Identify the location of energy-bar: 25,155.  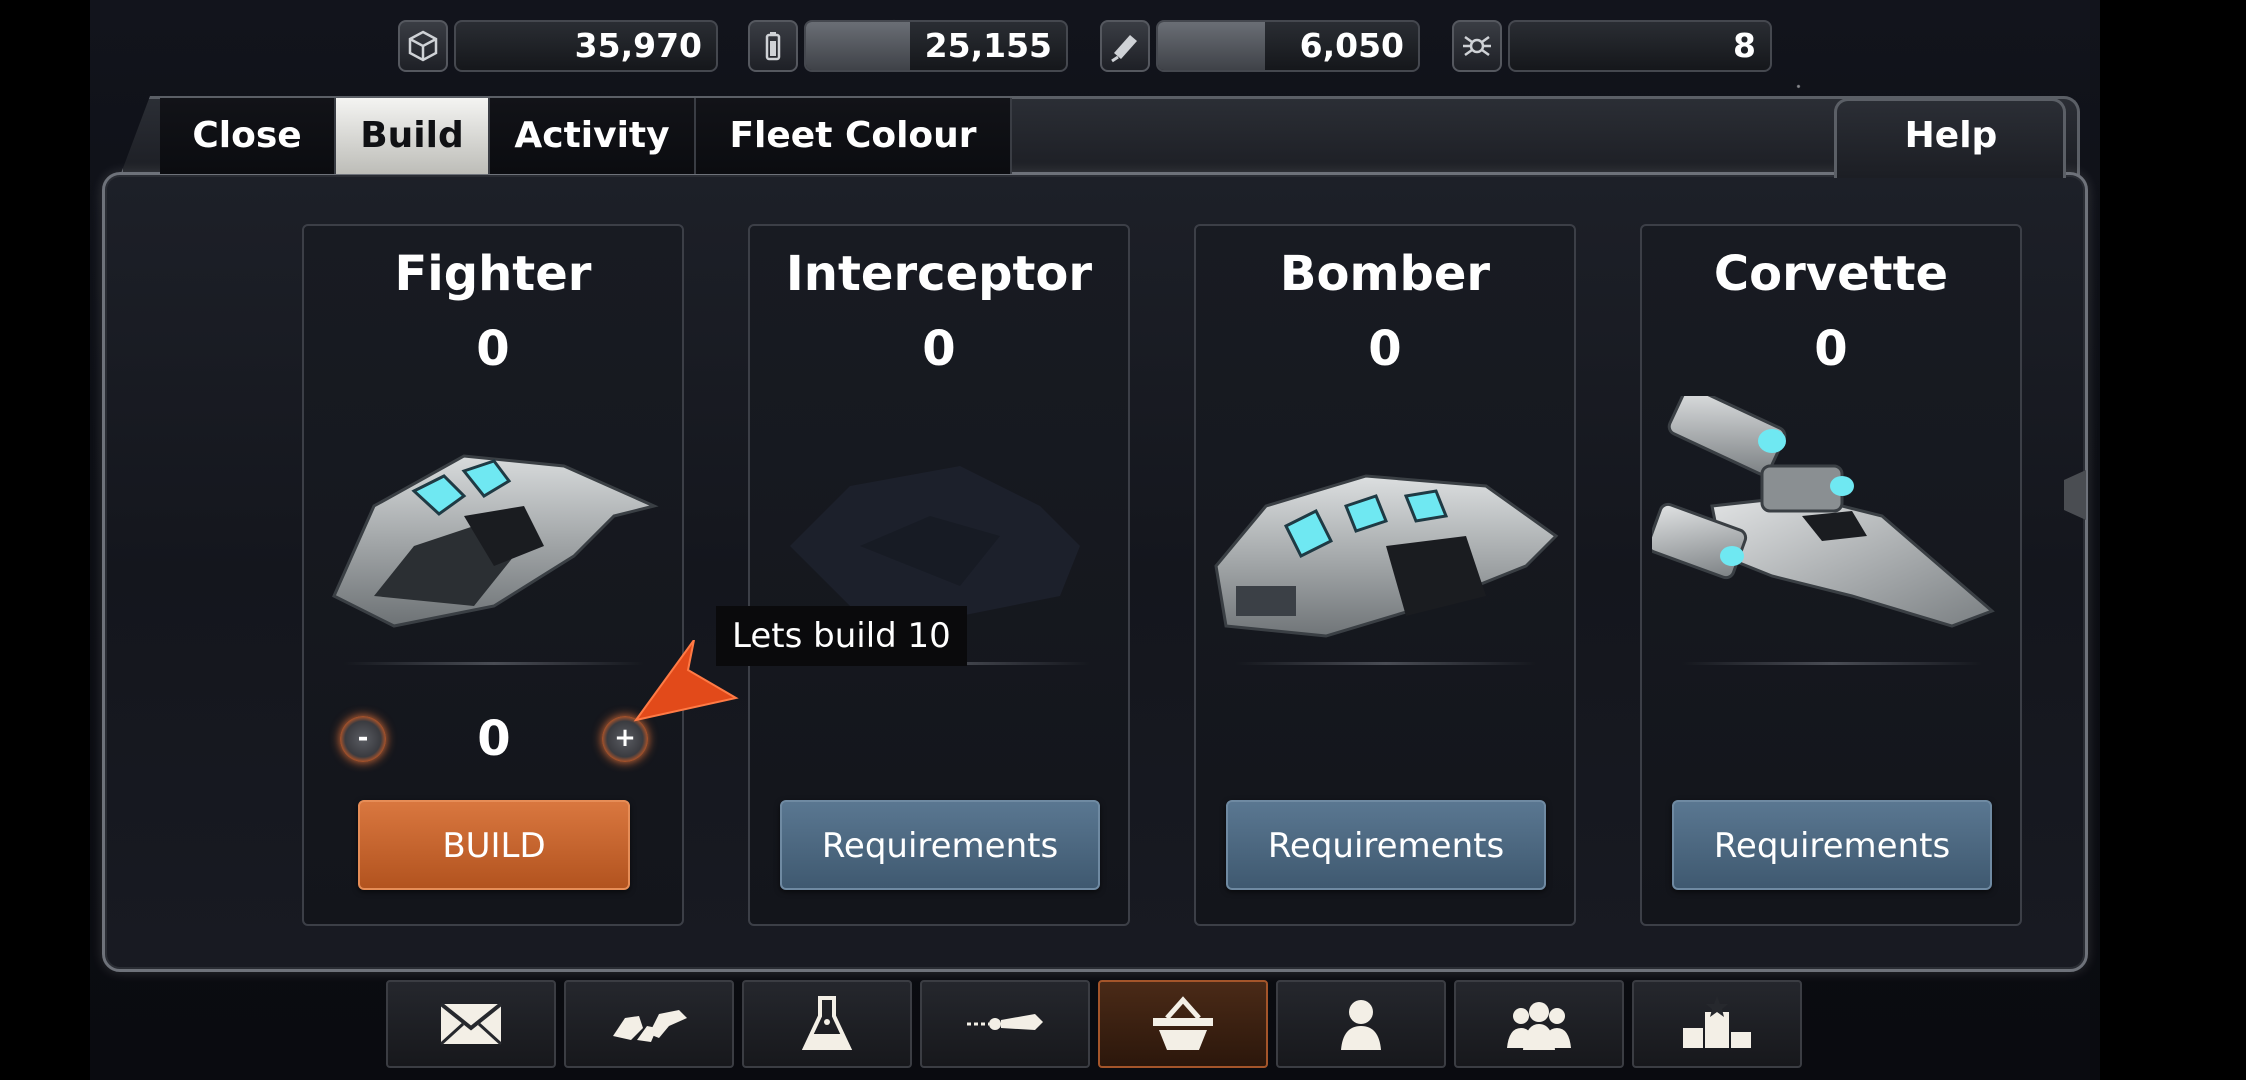
(936, 46).